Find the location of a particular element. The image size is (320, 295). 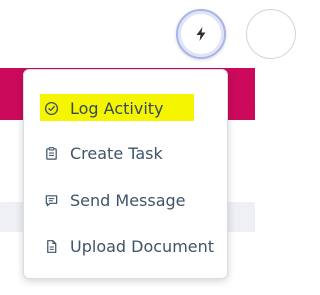

menu-item-send-message: Send Message is located at coordinates (126, 200).